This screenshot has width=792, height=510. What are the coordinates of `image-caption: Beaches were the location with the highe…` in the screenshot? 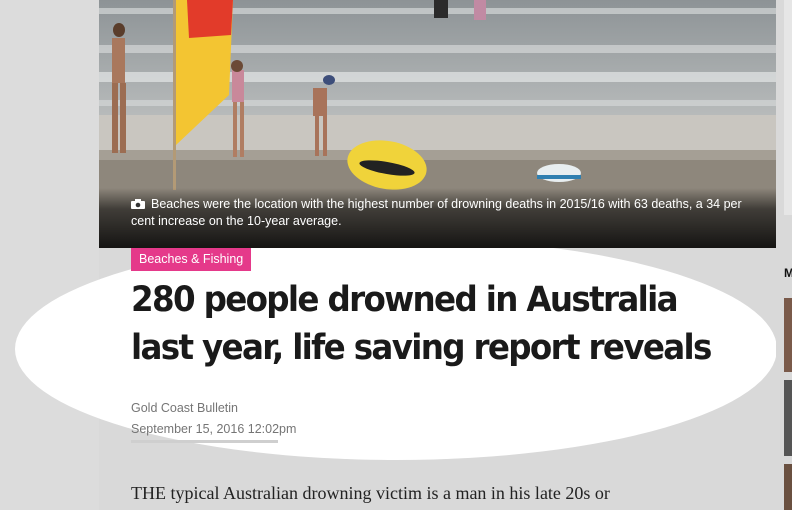 It's located at (443, 213).